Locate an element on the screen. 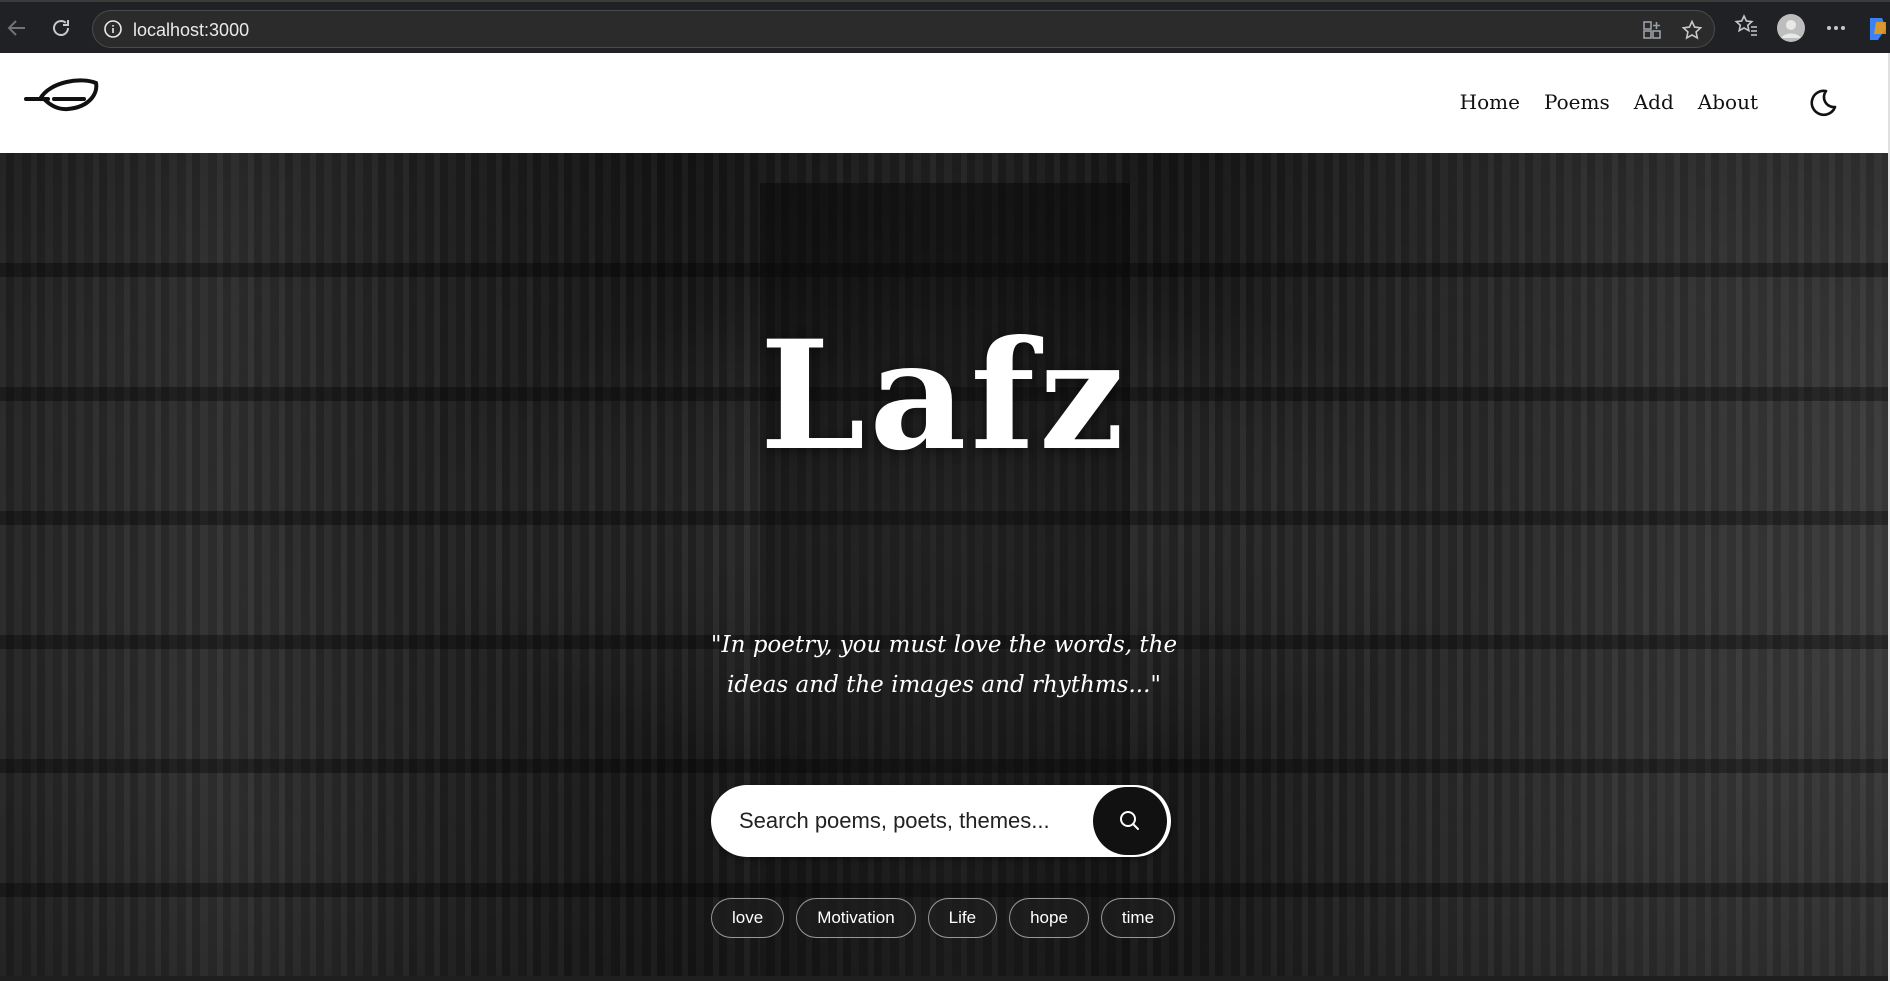 This screenshot has width=1890, height=981. search-input is located at coordinates (914, 821).